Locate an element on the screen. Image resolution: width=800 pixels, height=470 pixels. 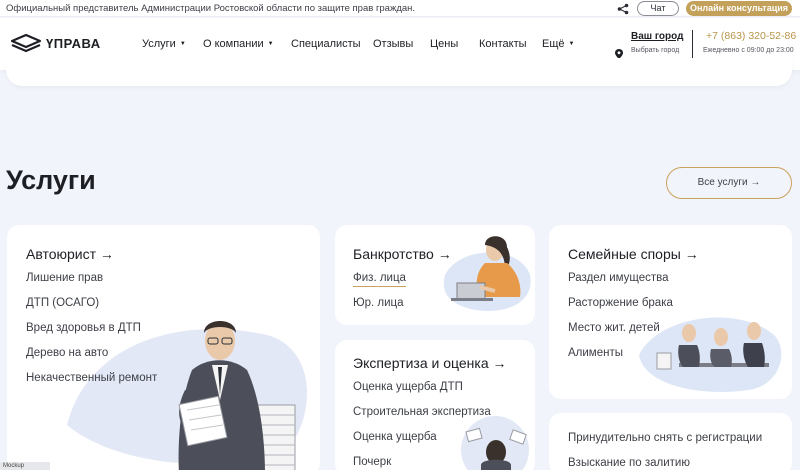
card-title: Семейные споры → is located at coordinates (633, 254).